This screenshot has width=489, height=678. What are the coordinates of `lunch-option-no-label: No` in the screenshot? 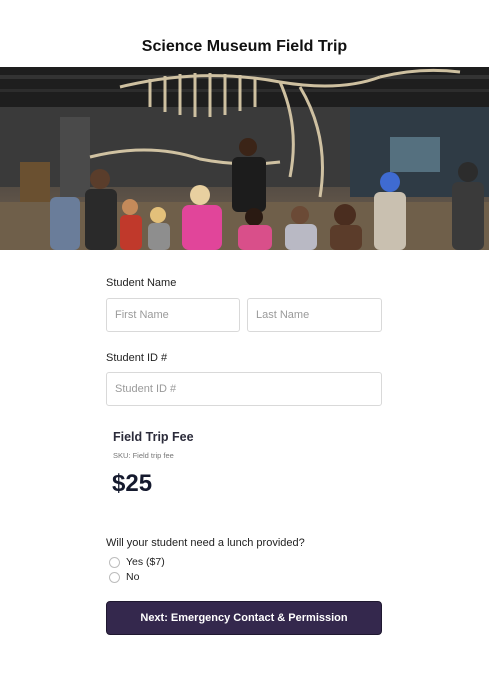 It's located at (133, 577).